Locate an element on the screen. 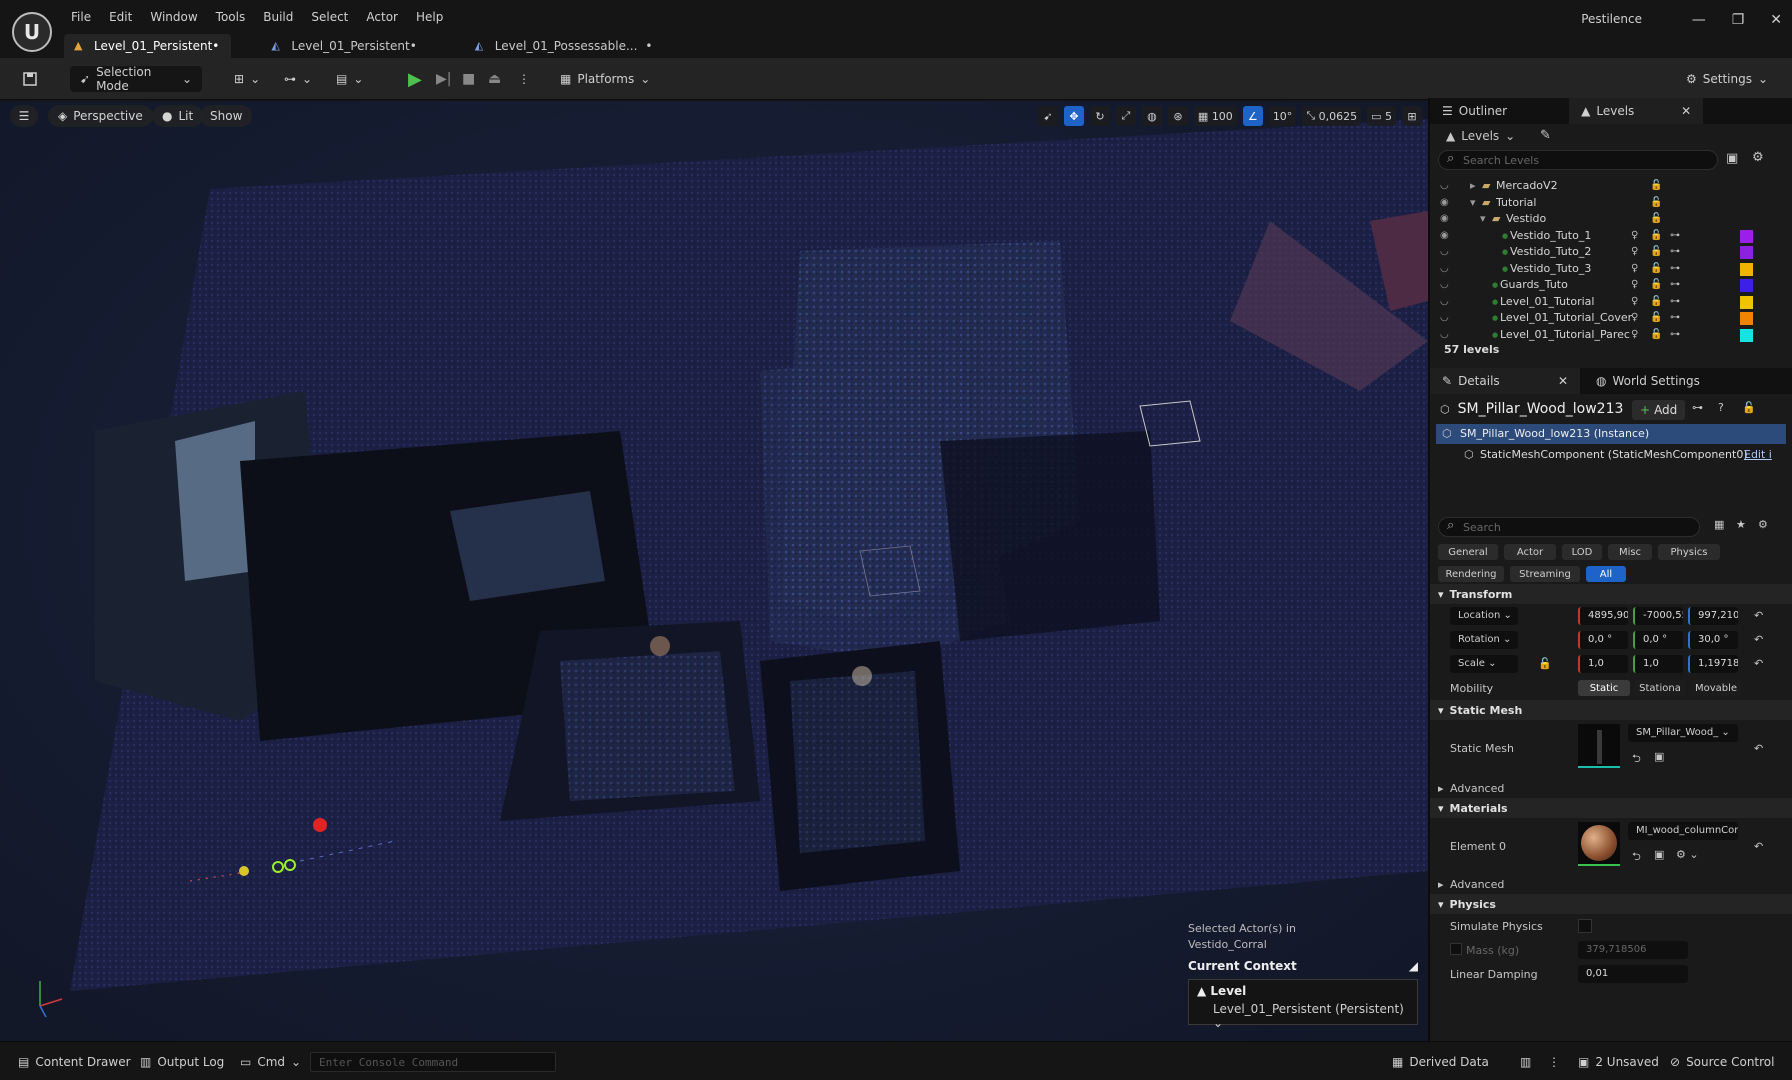 This screenshot has height=1080, width=1792. settings-dropdown: ⚙ Settings ⌄ is located at coordinates (1727, 79).